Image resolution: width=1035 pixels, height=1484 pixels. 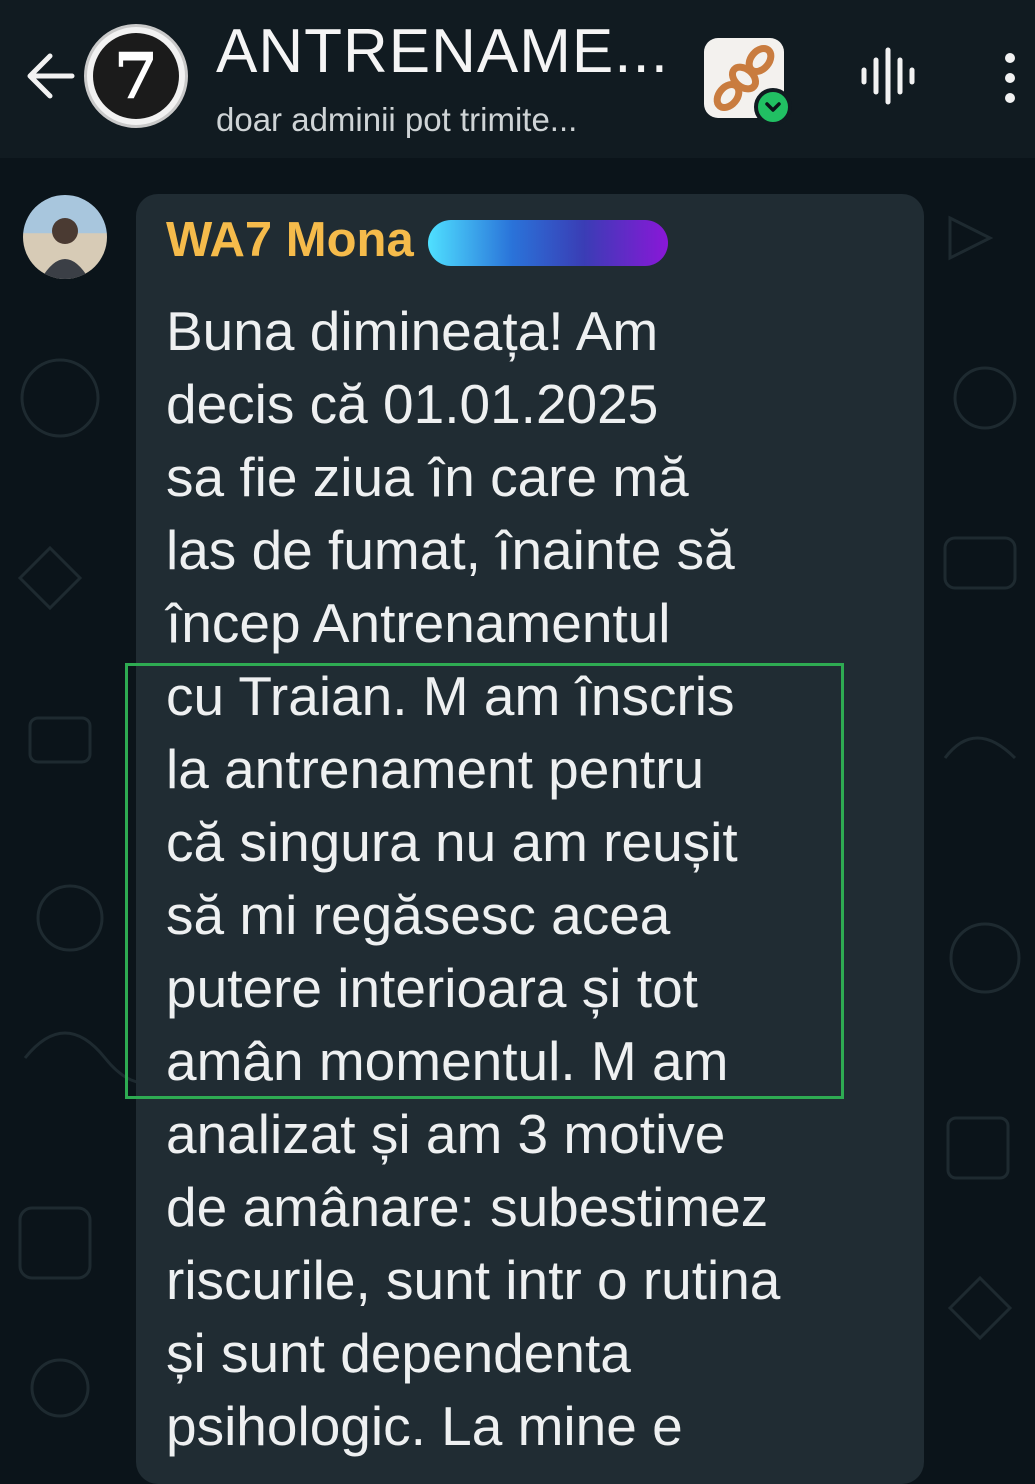 I want to click on more-options-button, so click(x=1010, y=78).